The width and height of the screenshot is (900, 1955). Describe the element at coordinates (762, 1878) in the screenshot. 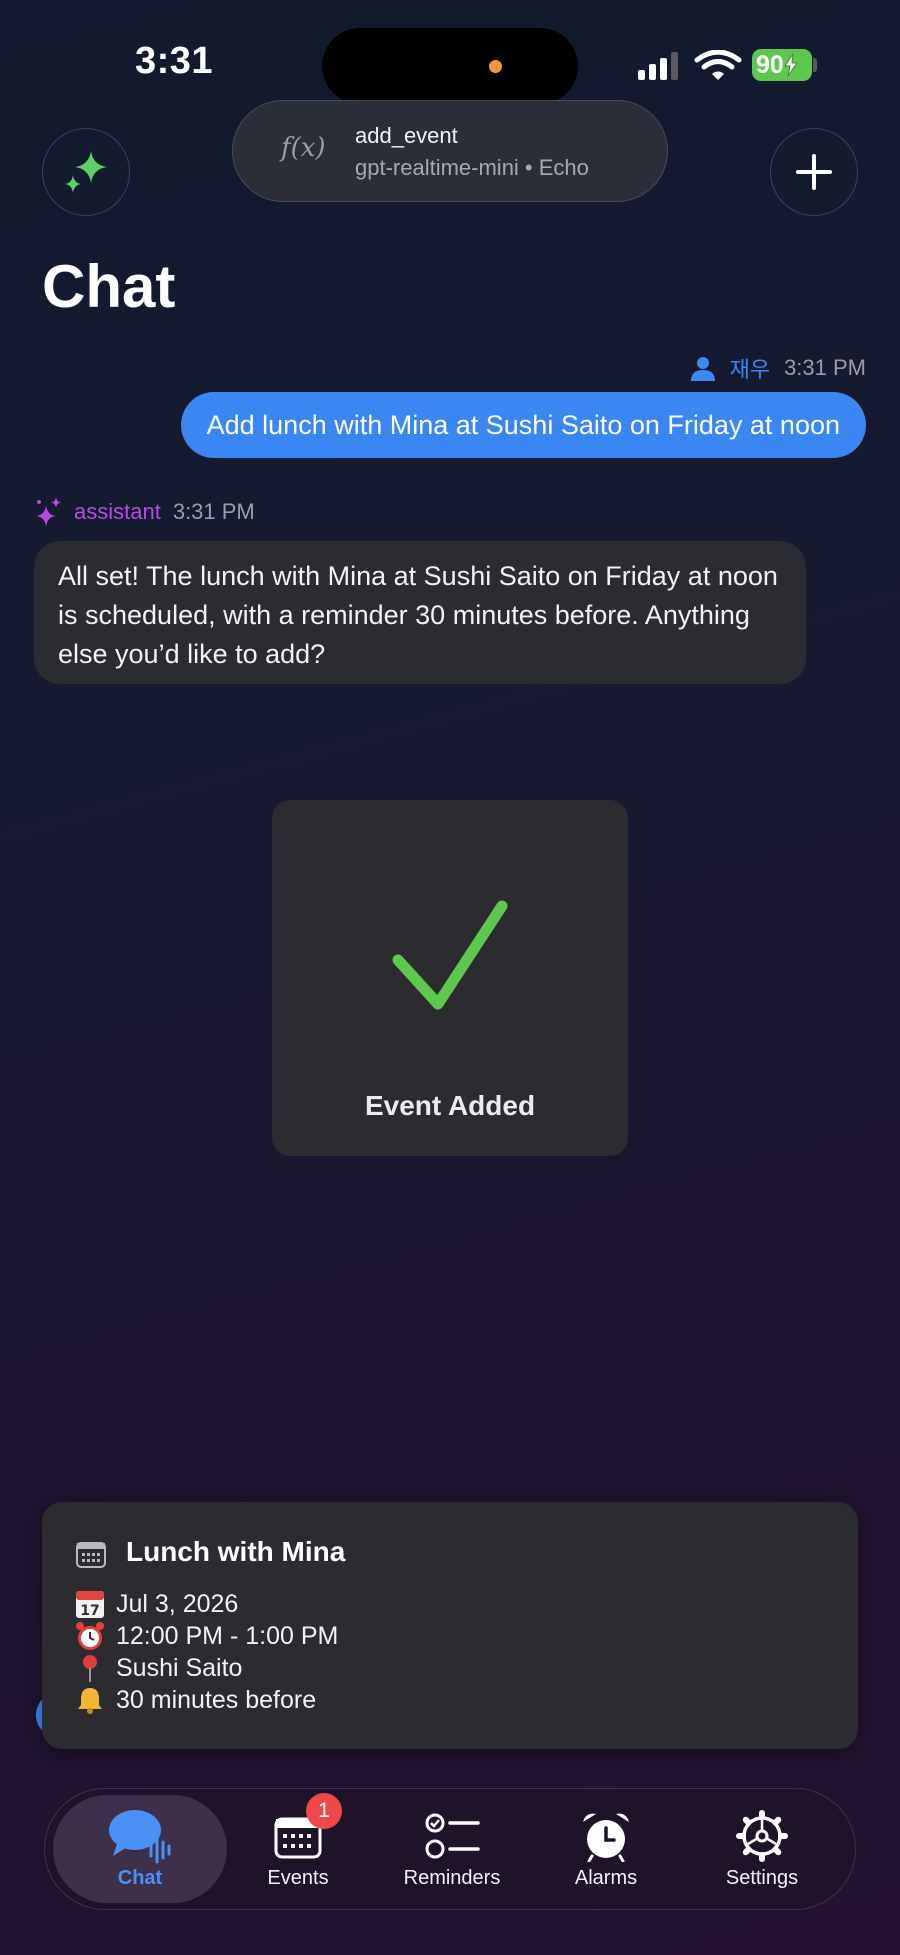

I see `tab-label-settings: Settings` at that location.